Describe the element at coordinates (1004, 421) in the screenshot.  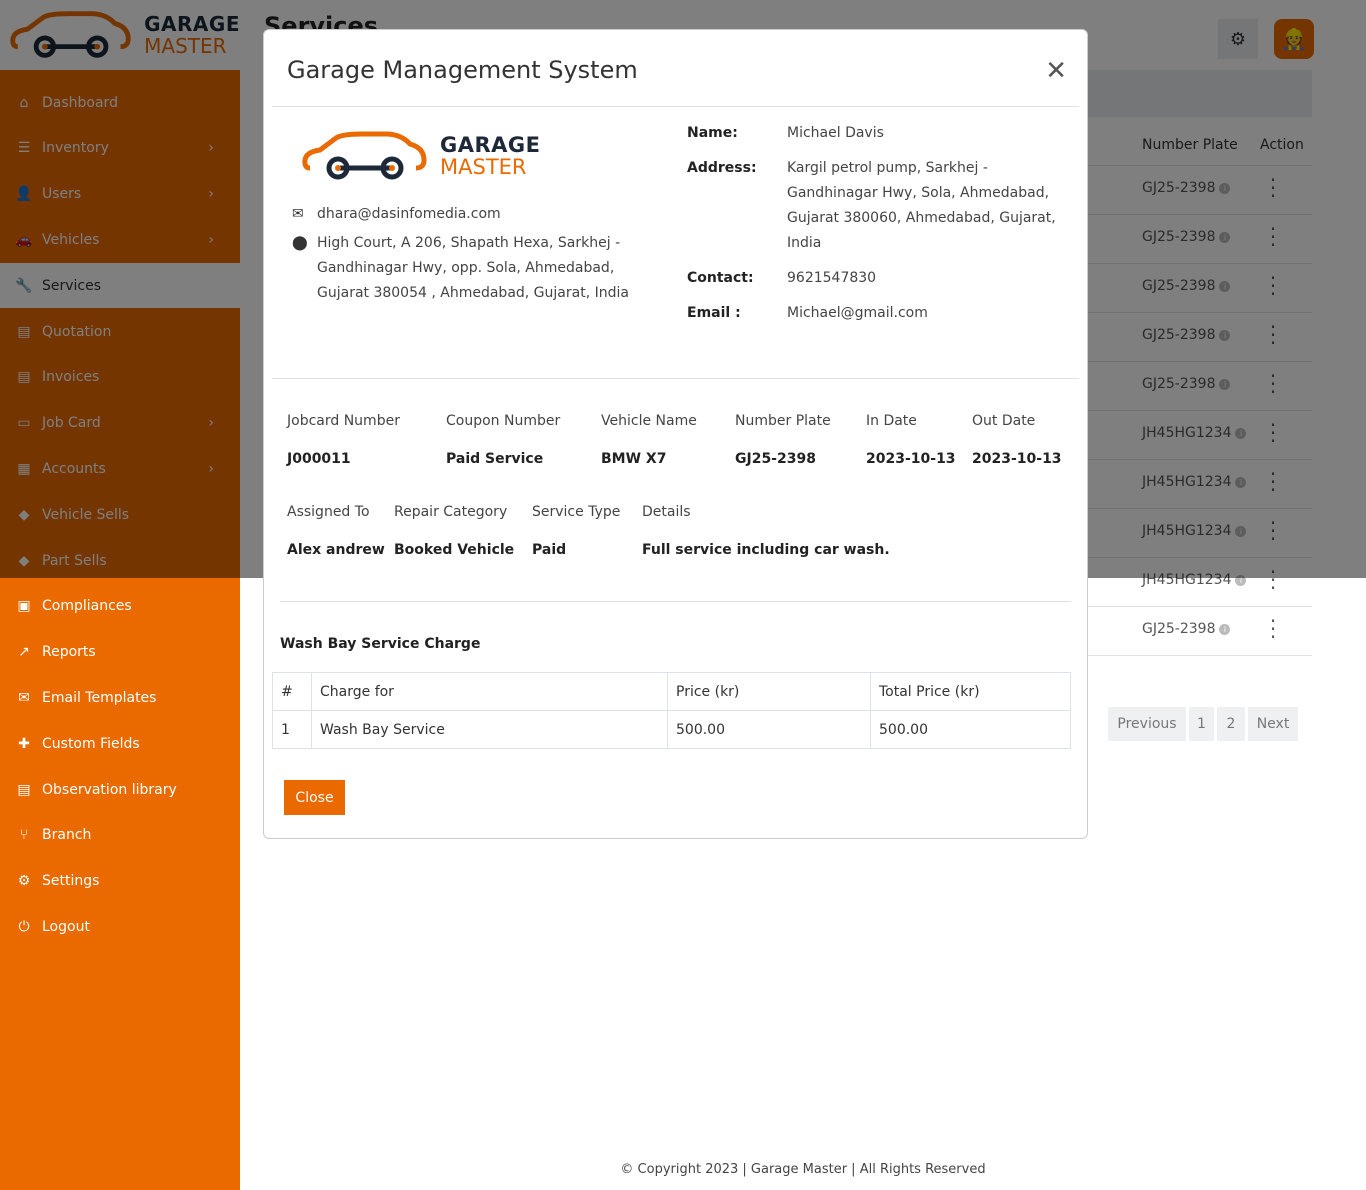
I see `job-label: Out Date` at that location.